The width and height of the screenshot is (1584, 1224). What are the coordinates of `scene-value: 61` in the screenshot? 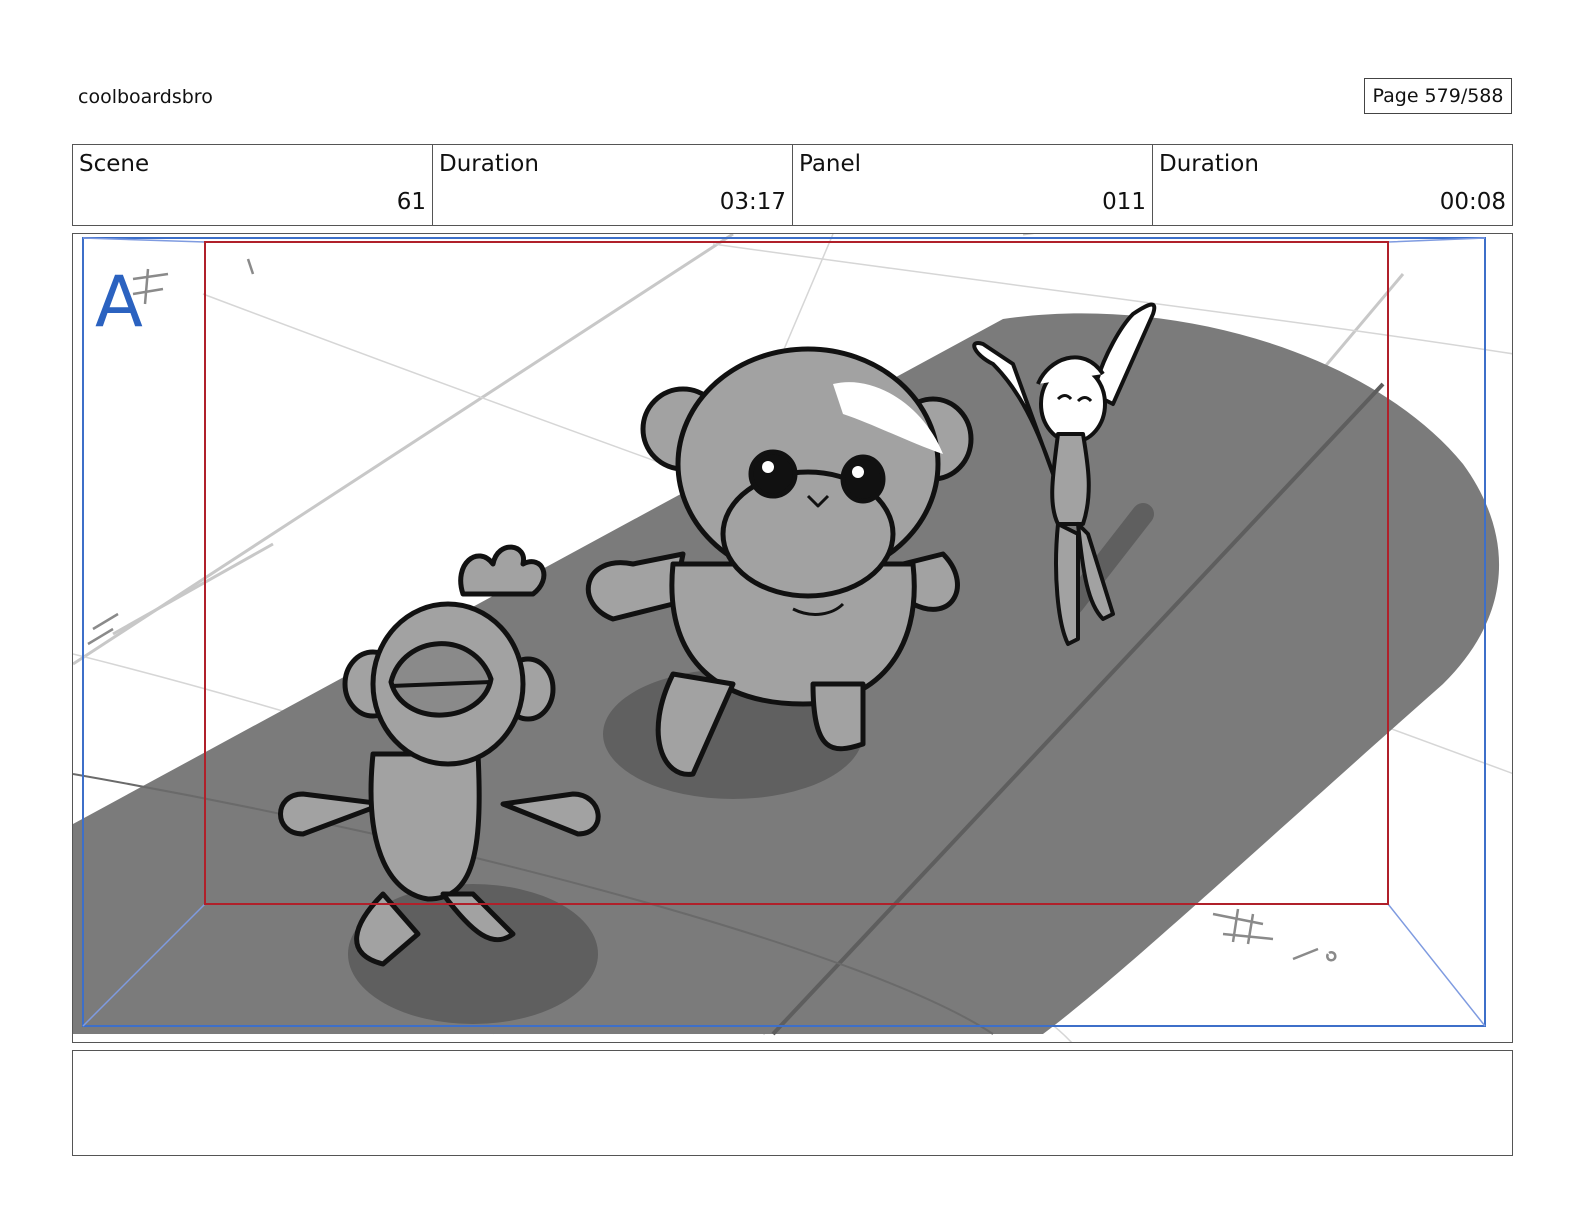 It's located at (411, 202).